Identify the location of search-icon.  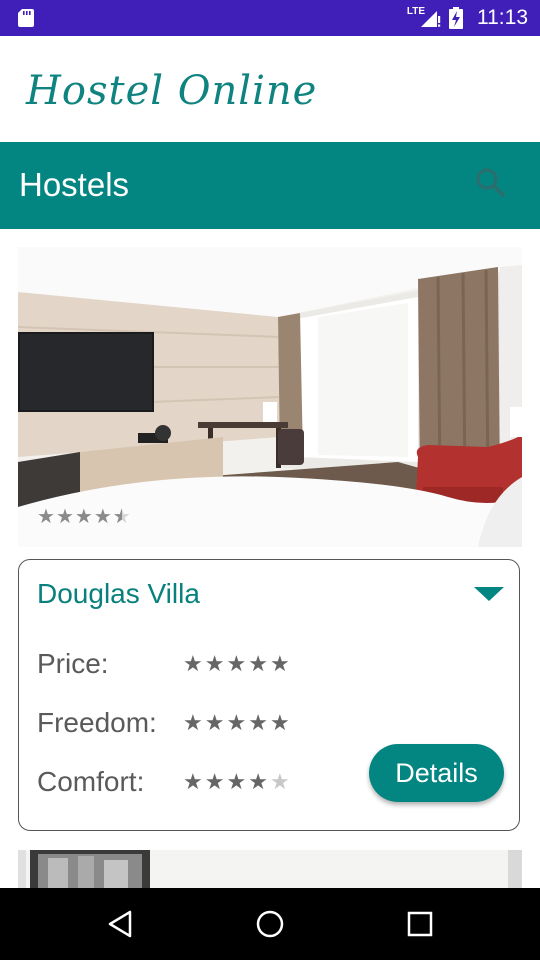
(491, 183).